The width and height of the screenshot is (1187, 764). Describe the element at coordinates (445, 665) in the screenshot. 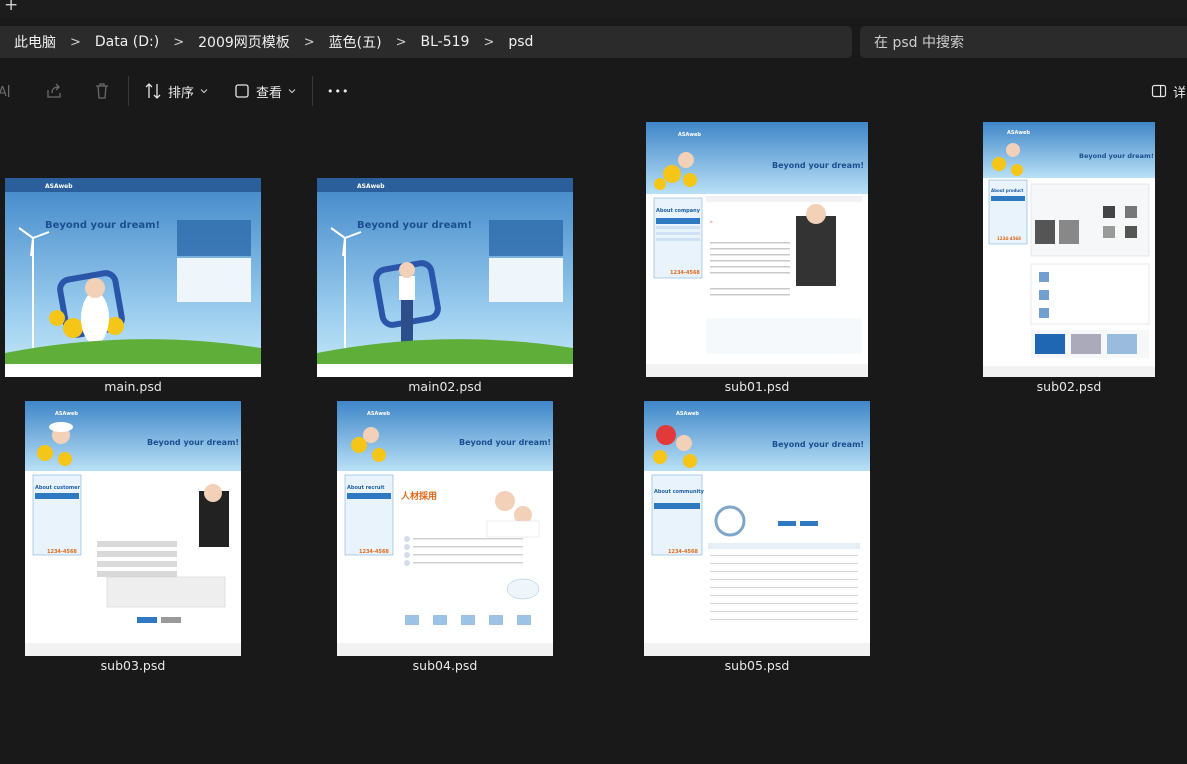

I see `file-name: sub04.psd` at that location.